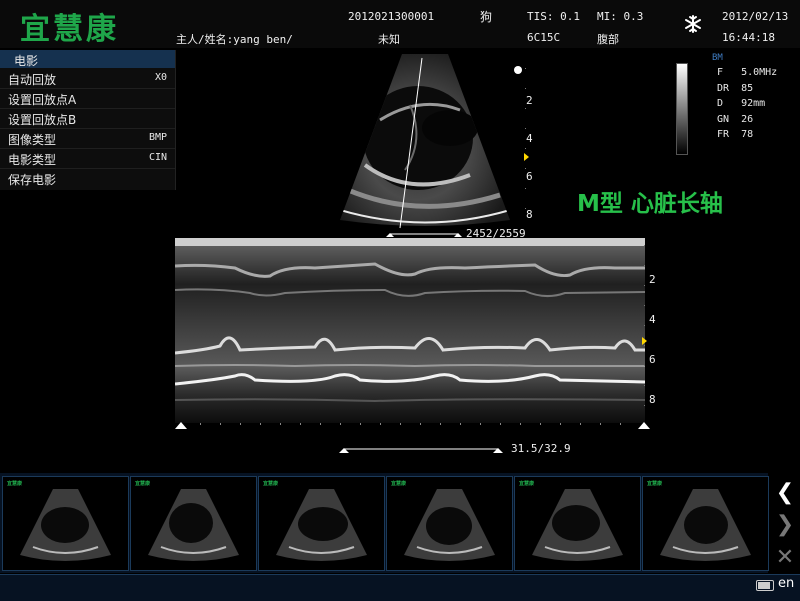  I want to click on b-mode-image, so click(425, 140).